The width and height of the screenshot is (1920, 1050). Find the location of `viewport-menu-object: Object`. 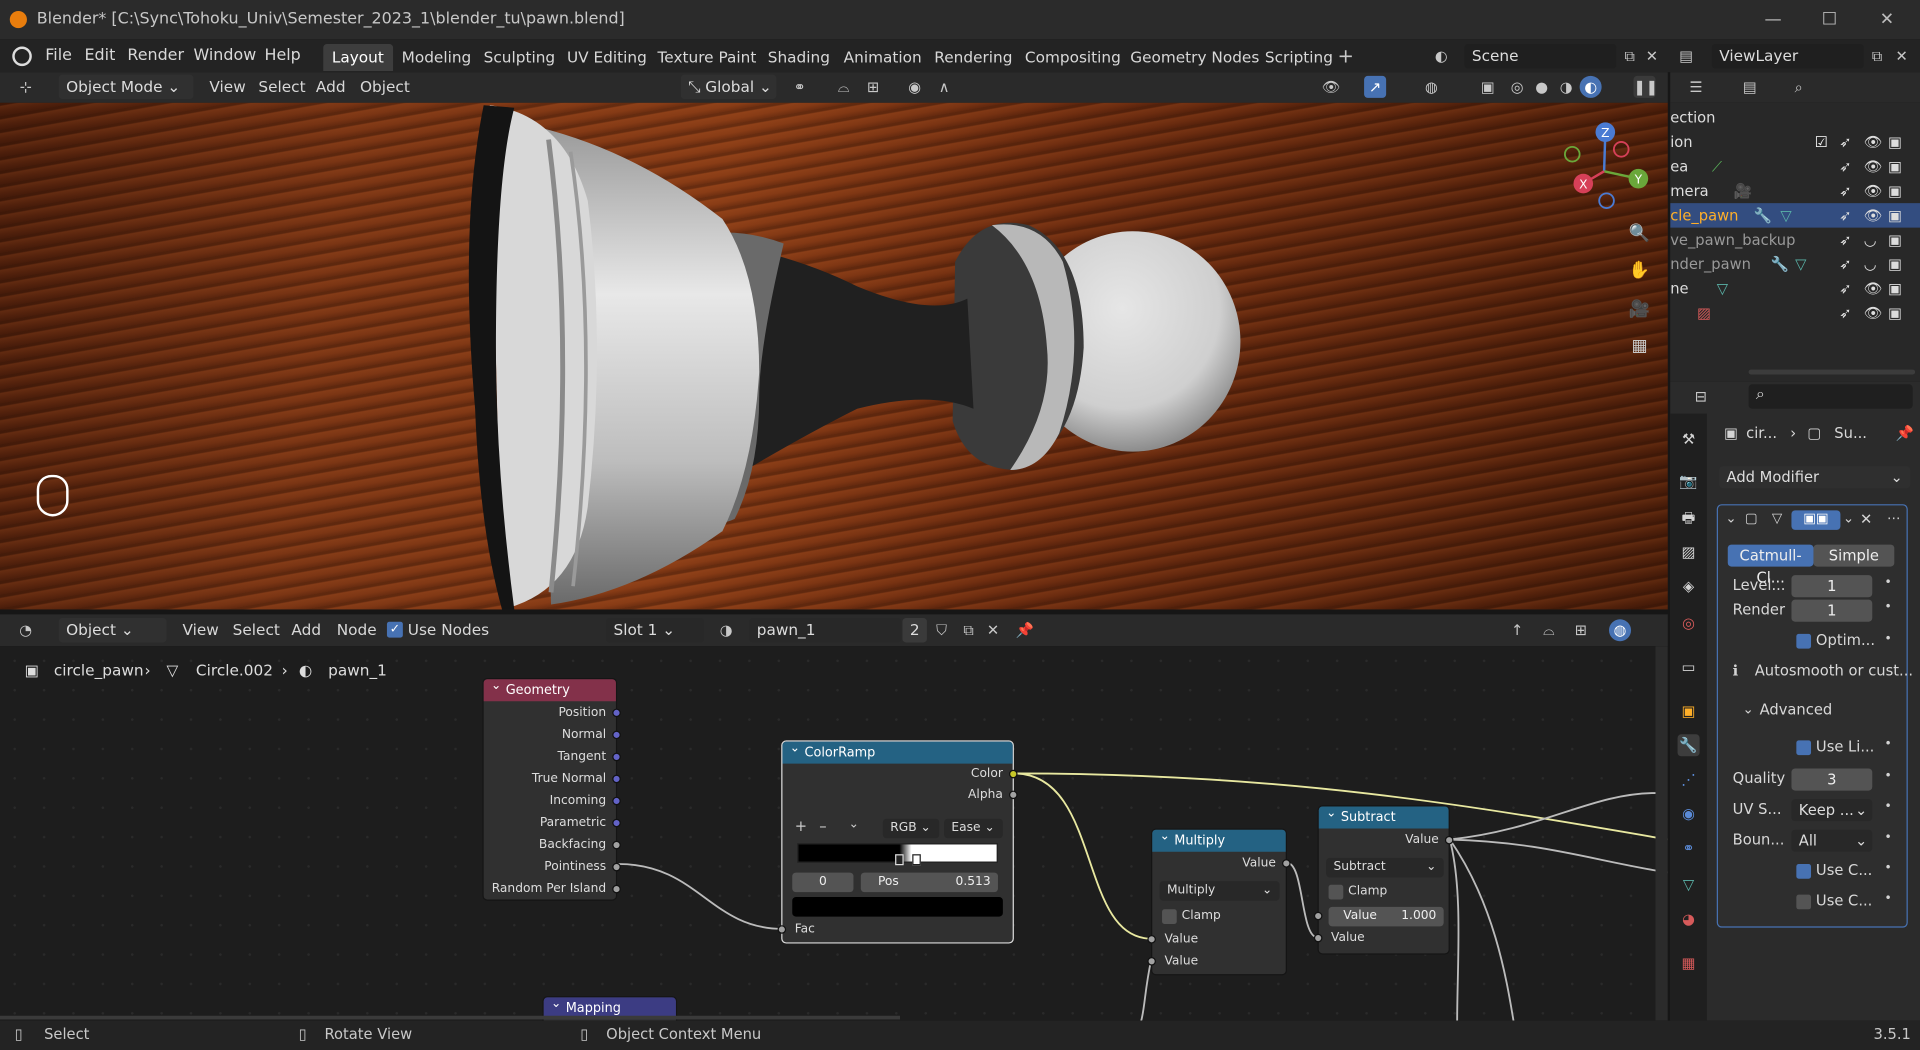

viewport-menu-object: Object is located at coordinates (385, 87).